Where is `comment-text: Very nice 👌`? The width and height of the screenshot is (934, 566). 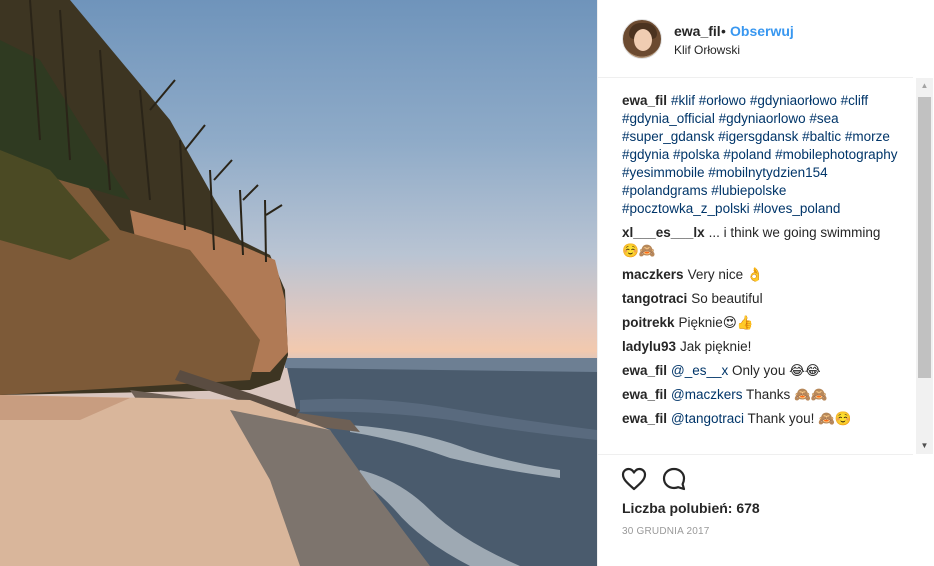
comment-text: Very nice 👌 is located at coordinates (725, 274).